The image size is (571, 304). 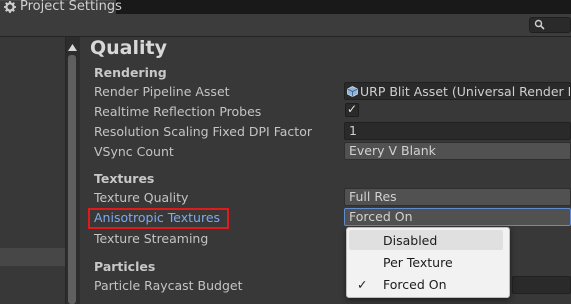 What do you see at coordinates (124, 178) in the screenshot?
I see `section-textures: Textures` at bounding box center [124, 178].